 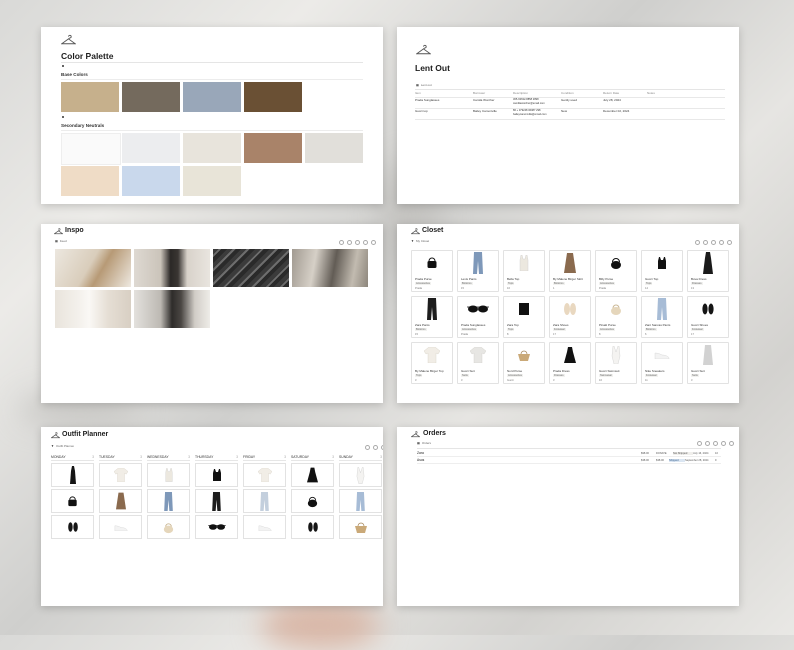 I want to click on item-image, so click(x=708, y=355).